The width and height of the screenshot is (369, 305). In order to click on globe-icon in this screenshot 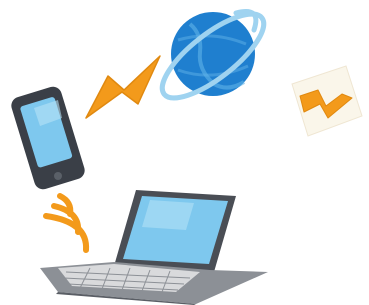, I will do `click(213, 54)`.